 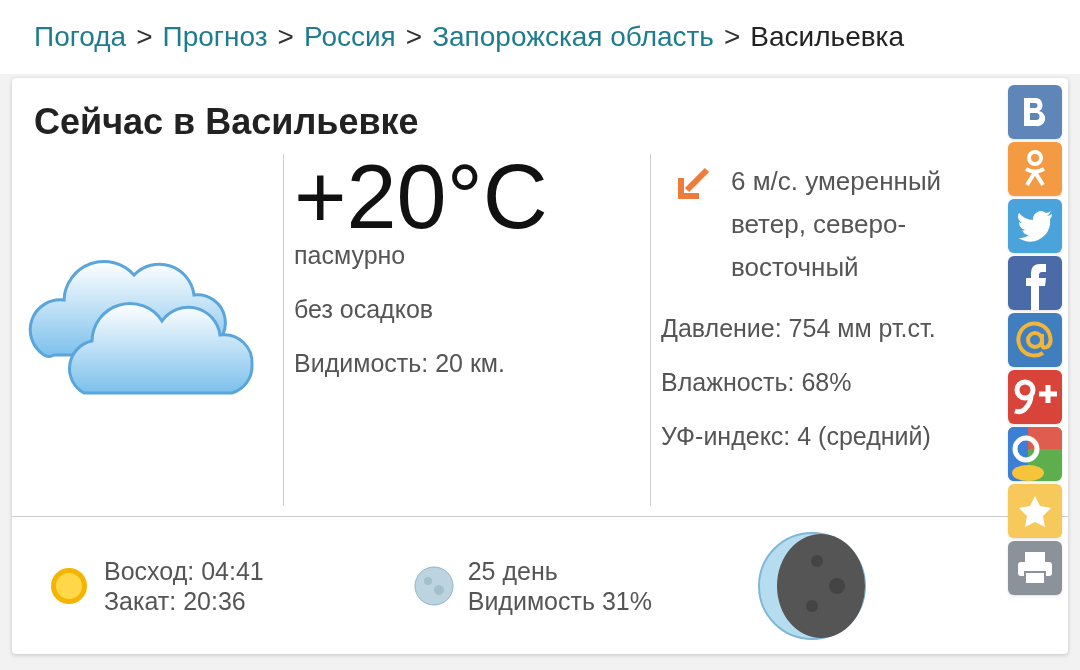 What do you see at coordinates (226, 122) in the screenshot?
I see `card-title: Сейчас в Васильевке` at bounding box center [226, 122].